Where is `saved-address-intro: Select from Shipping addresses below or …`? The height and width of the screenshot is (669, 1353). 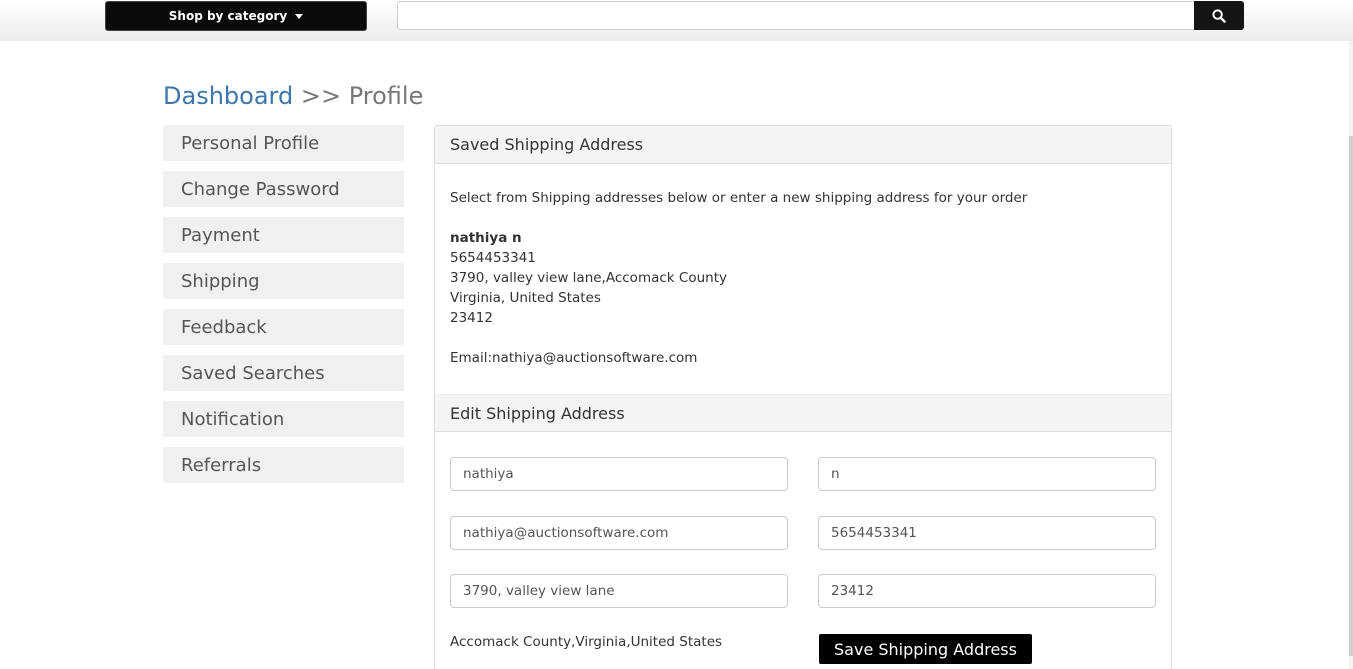
saved-address-intro: Select from Shipping addresses below or … is located at coordinates (739, 198).